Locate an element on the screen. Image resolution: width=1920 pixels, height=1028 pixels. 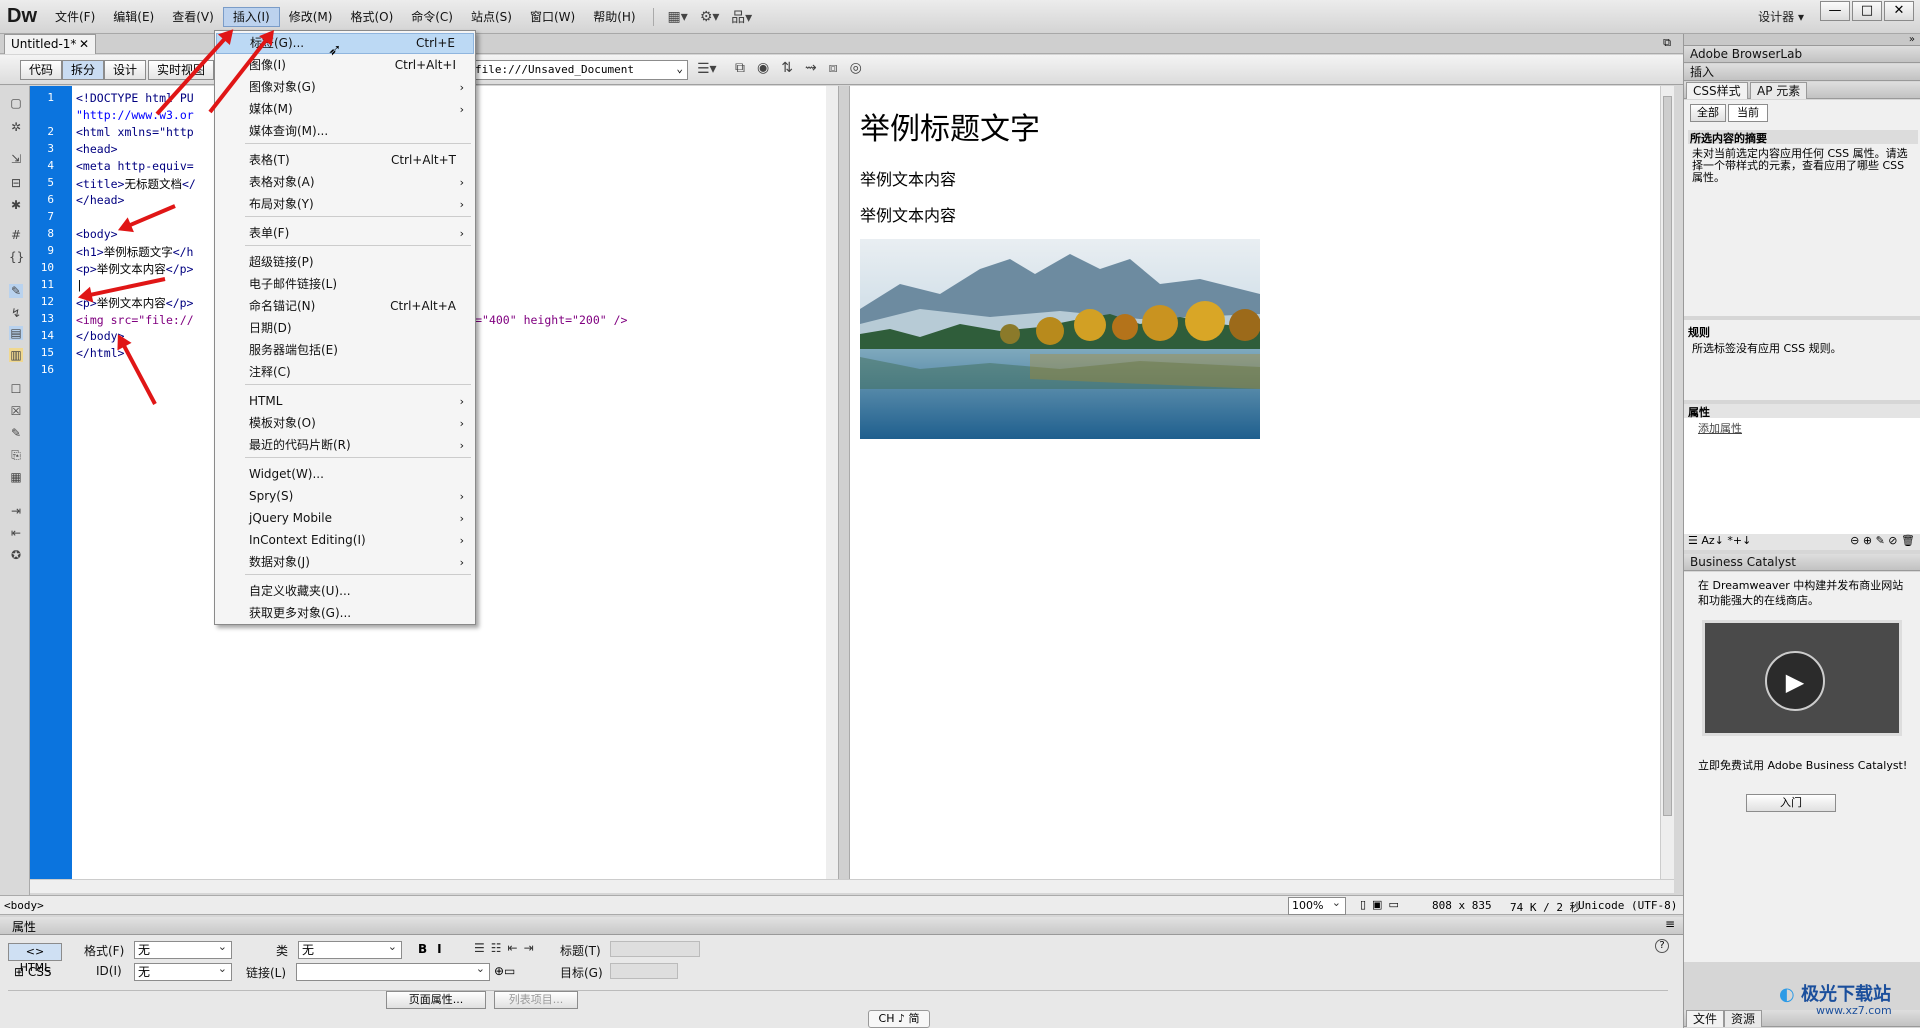
design-scrollbar is located at coordinates (1667, 482).